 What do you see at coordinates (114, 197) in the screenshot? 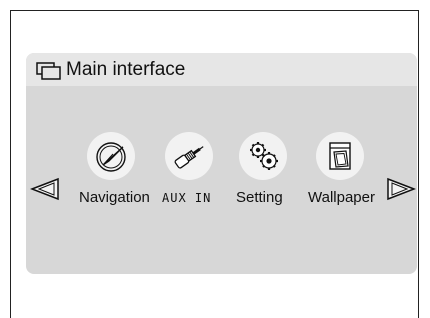
I see `menu-label-navigation: Navigation` at bounding box center [114, 197].